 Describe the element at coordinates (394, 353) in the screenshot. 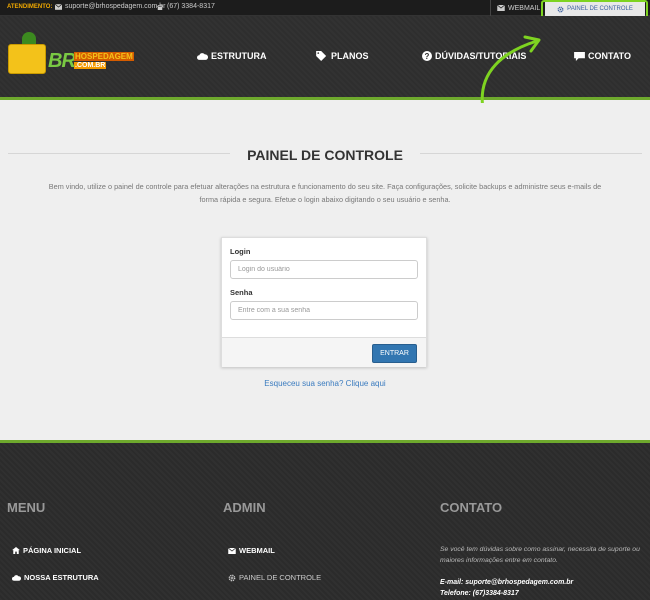

I see `submit-button: ENTRAR` at that location.